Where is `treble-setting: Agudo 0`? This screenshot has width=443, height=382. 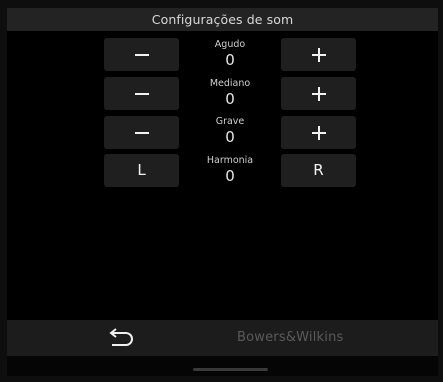
treble-setting: Agudo 0 is located at coordinates (230, 54).